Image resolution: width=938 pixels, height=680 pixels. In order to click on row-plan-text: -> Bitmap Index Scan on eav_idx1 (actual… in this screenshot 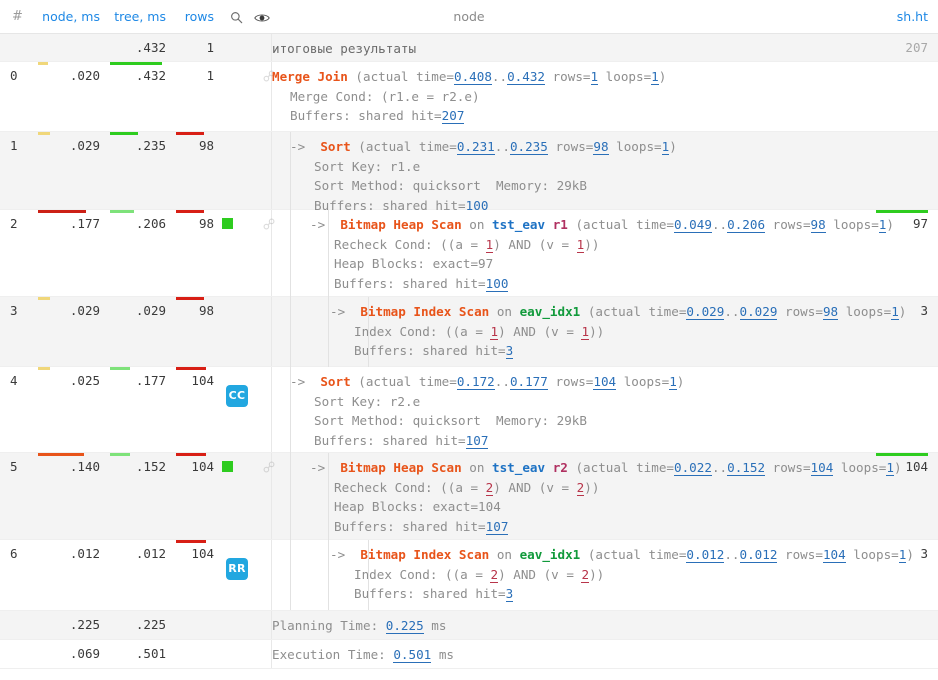, I will do `click(605, 575)`.